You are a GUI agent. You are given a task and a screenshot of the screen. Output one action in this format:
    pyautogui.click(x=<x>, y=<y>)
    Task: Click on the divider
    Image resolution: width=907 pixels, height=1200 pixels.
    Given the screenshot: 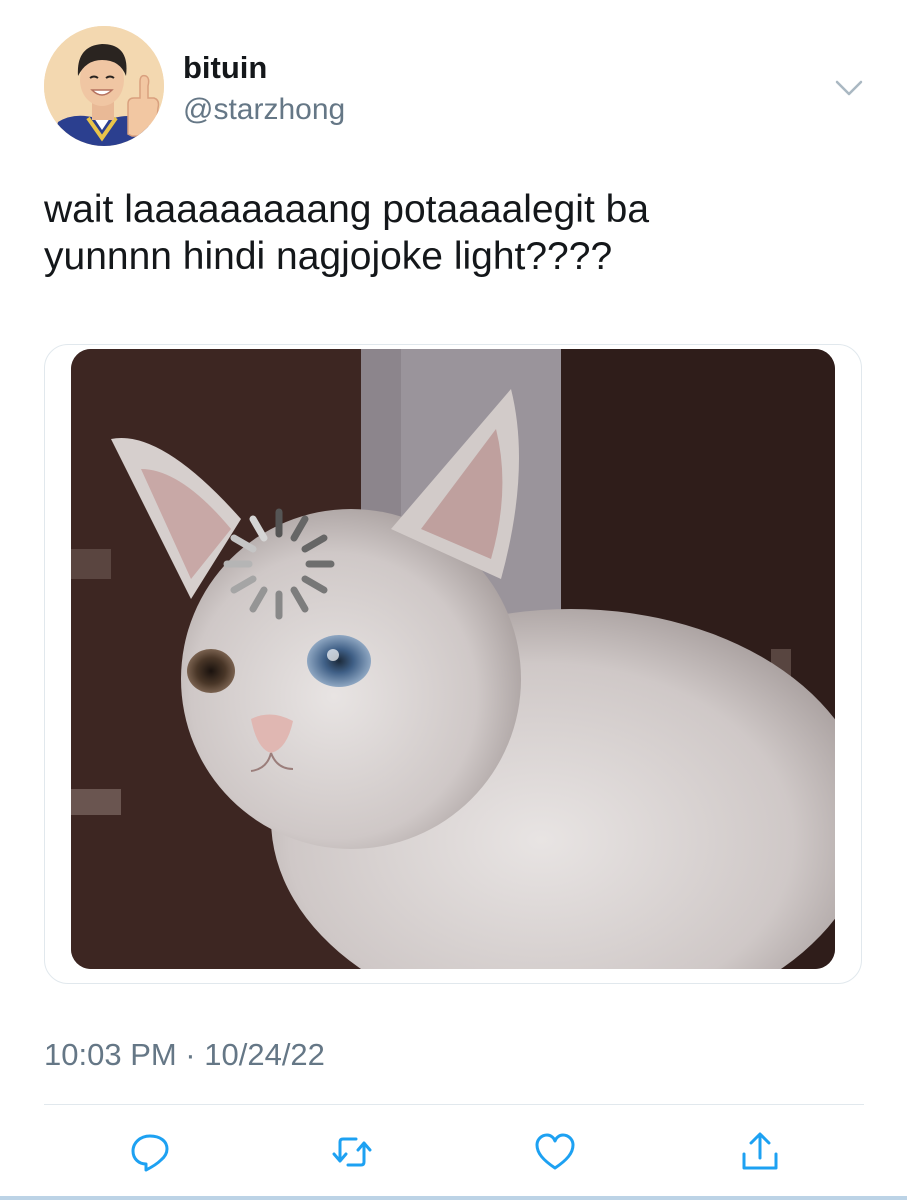 What is the action you would take?
    pyautogui.click(x=454, y=1104)
    